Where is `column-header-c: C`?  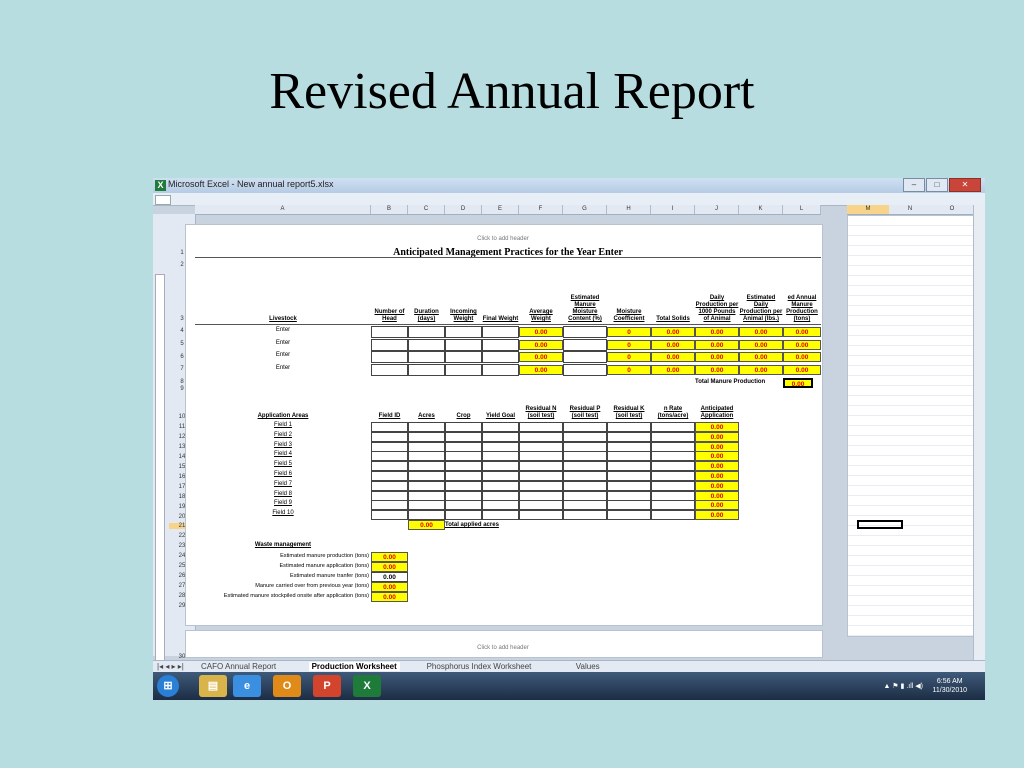
column-header-c: C is located at coordinates (426, 209).